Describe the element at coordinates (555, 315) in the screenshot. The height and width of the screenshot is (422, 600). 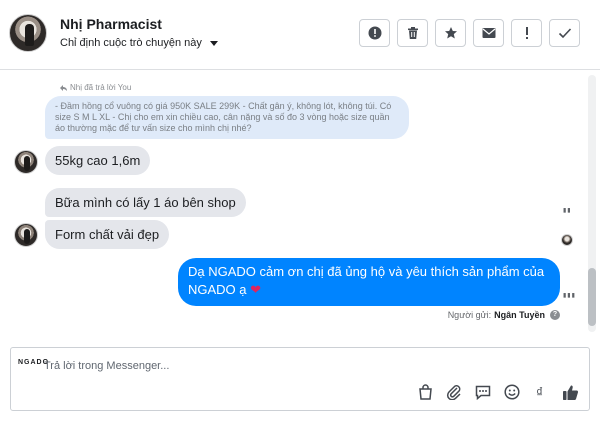
I see `help-icon: ?` at that location.